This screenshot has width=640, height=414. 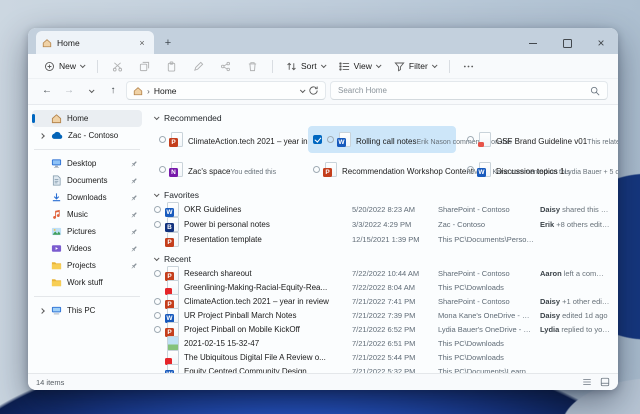 I want to click on file-date: 7/22/2022 10:44 AM, so click(x=386, y=273).